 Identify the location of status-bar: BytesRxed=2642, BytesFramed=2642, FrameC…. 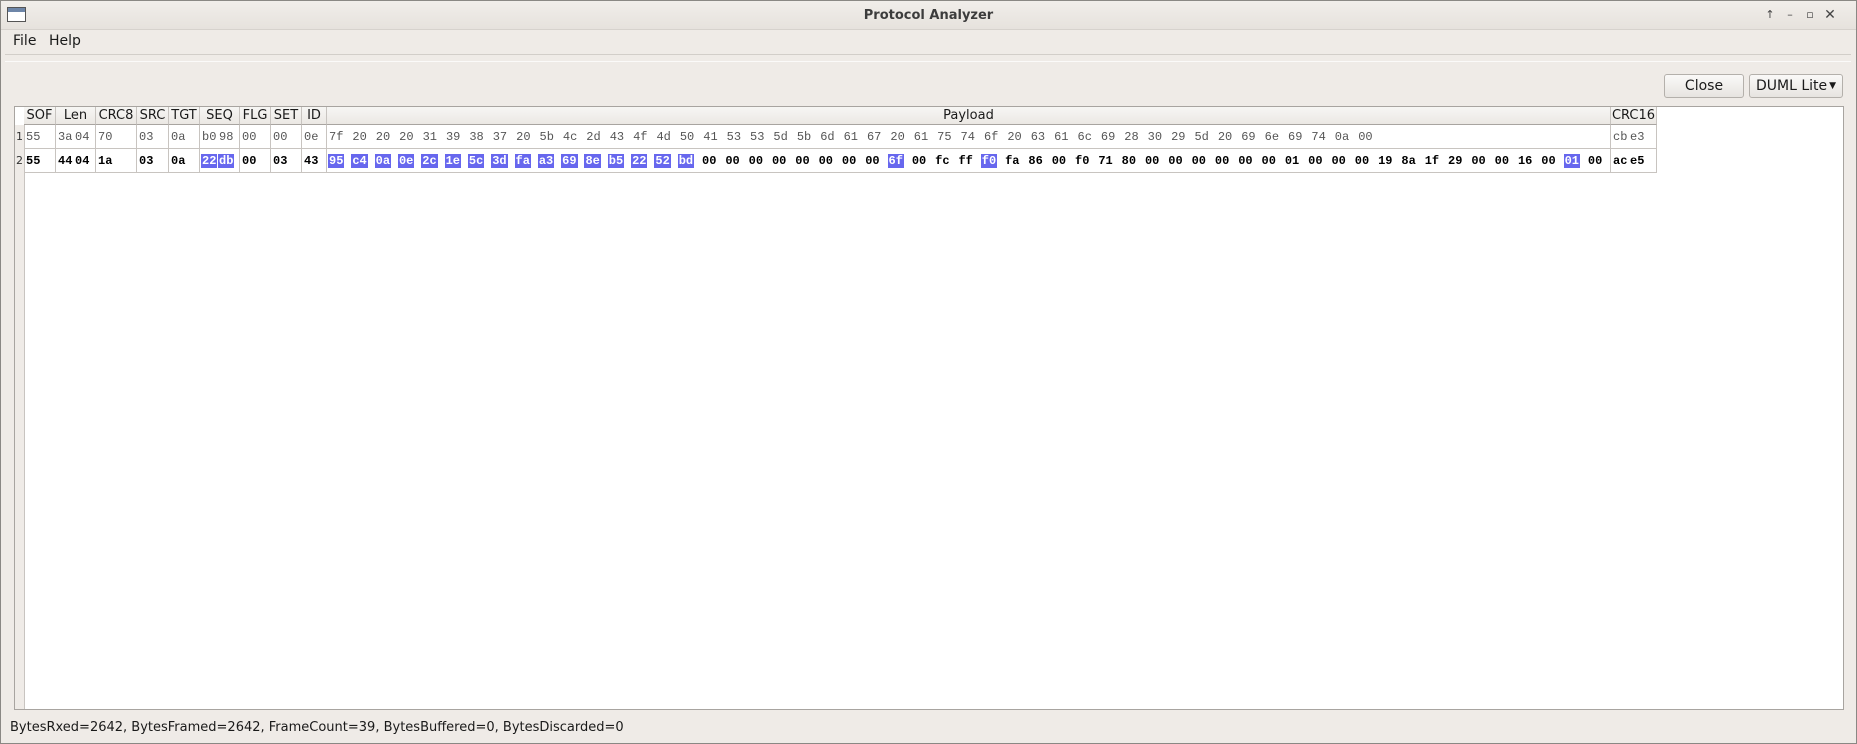
(317, 727).